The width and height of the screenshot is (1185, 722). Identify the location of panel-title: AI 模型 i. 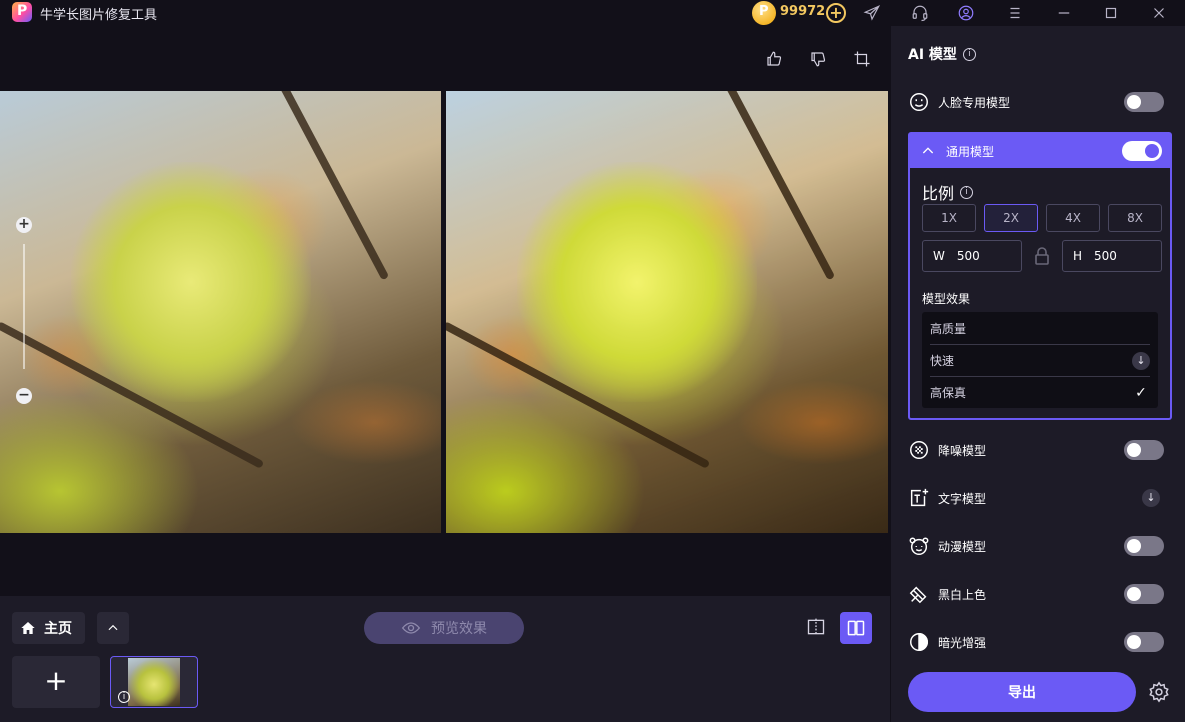
(942, 54).